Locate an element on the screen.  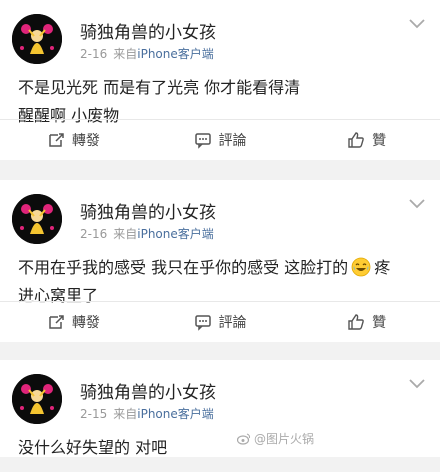
post-header: 骑独角兽的小女孩 2-15 来自iPhone客户端 is located at coordinates (220, 395).